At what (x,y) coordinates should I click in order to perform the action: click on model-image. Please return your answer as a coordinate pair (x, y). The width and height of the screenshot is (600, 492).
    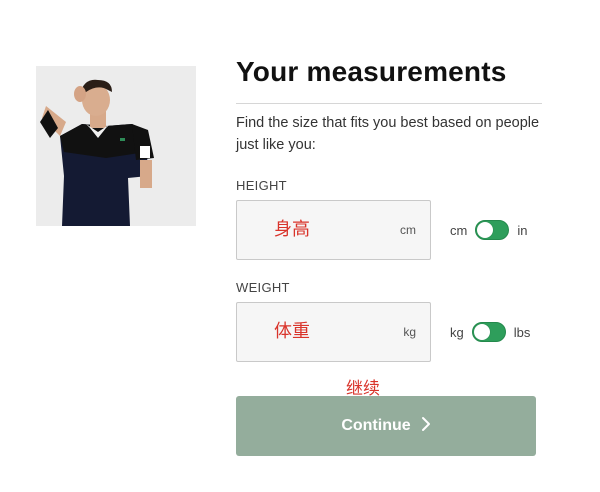
    Looking at the image, I should click on (116, 146).